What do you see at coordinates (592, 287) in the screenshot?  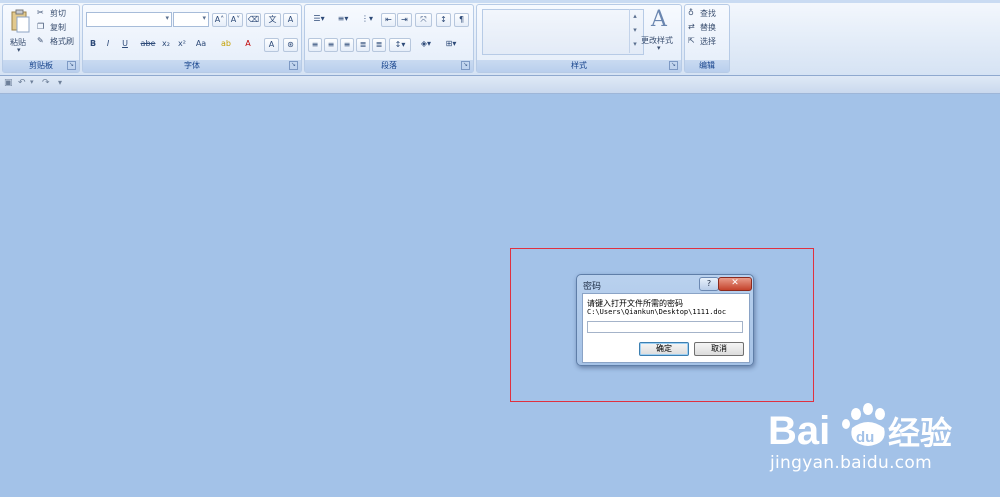 I see `dialog-title: 密码` at bounding box center [592, 287].